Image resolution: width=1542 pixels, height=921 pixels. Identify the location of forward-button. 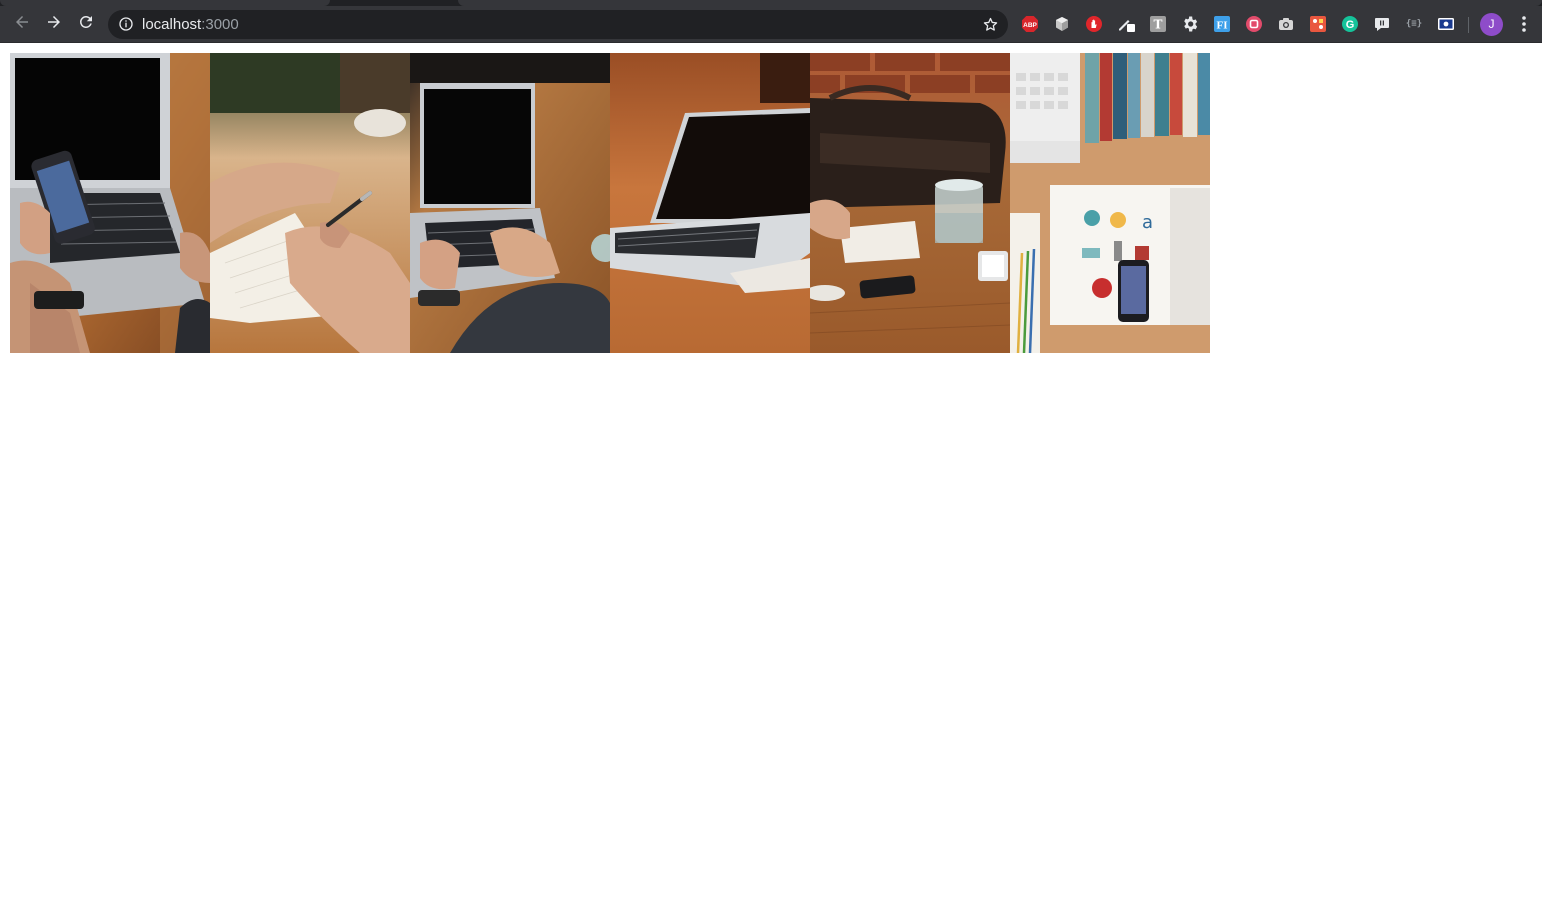
(54, 24).